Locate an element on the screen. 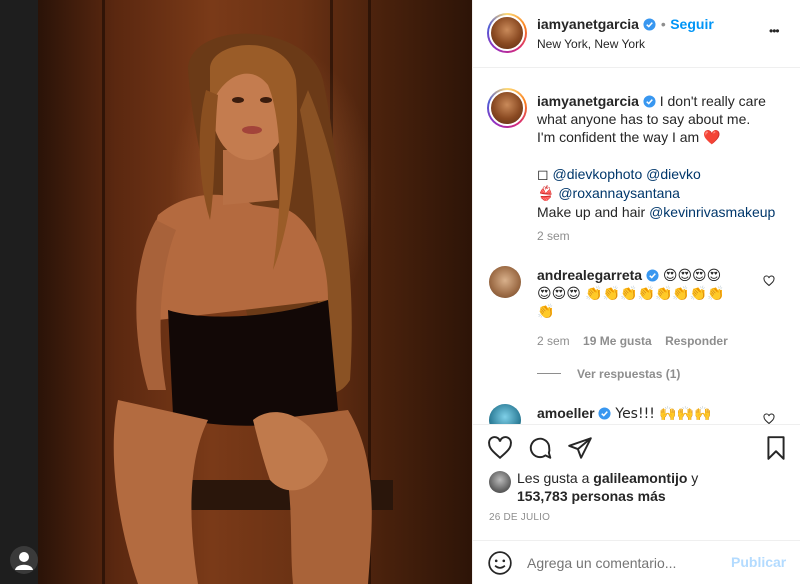  follow-button: Seguir is located at coordinates (692, 24).